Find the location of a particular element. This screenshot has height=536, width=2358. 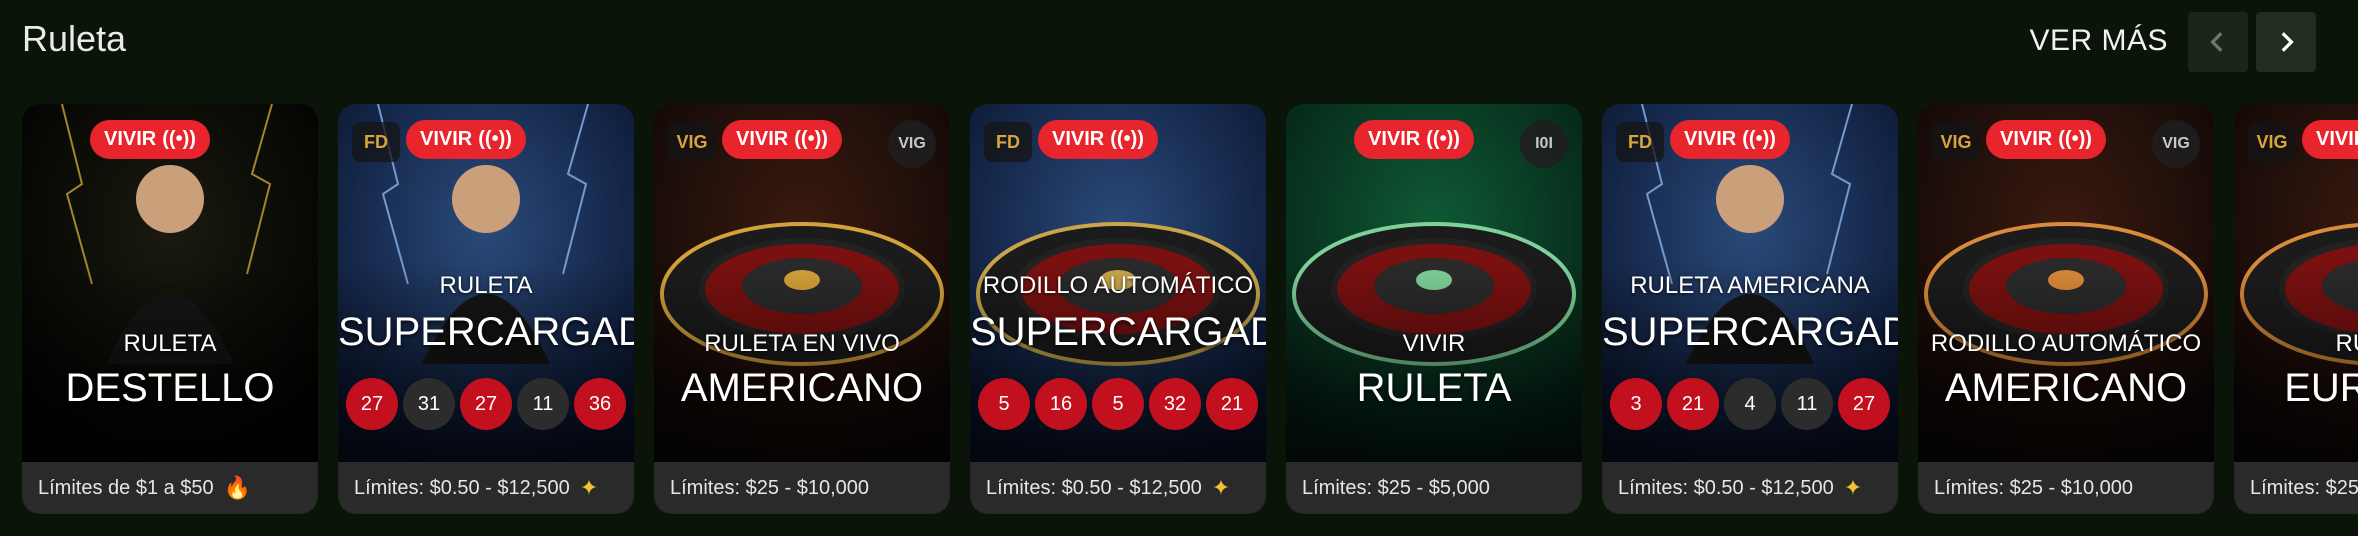

game-subtitle: RULETA AMERICANA is located at coordinates (1750, 285).